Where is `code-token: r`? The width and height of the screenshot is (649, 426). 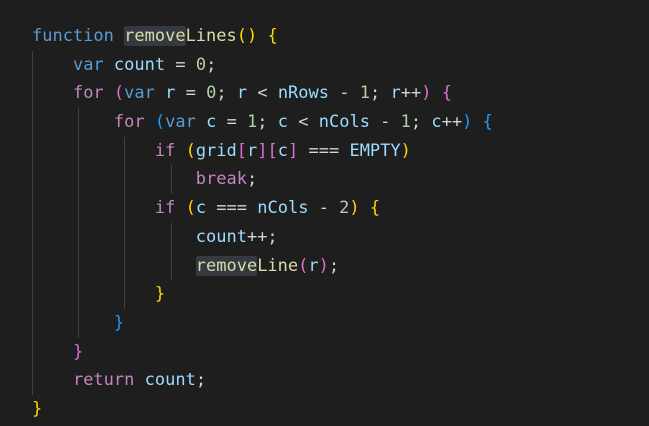 code-token: r is located at coordinates (170, 93).